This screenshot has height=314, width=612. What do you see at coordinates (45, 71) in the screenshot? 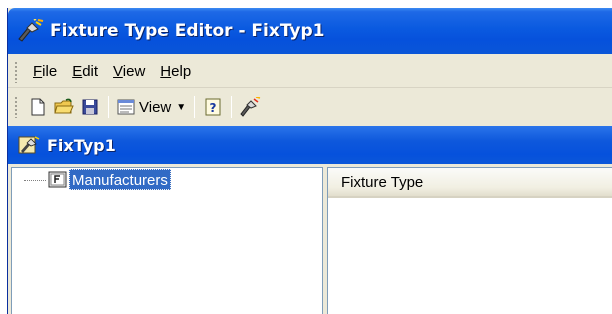
I see `menu-file: File` at bounding box center [45, 71].